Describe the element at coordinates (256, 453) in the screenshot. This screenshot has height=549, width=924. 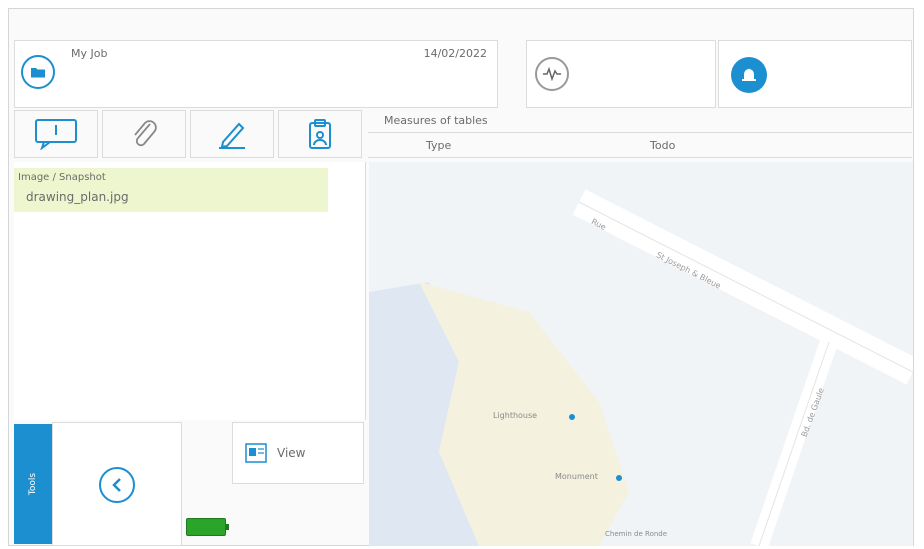
I see `image-icon` at that location.